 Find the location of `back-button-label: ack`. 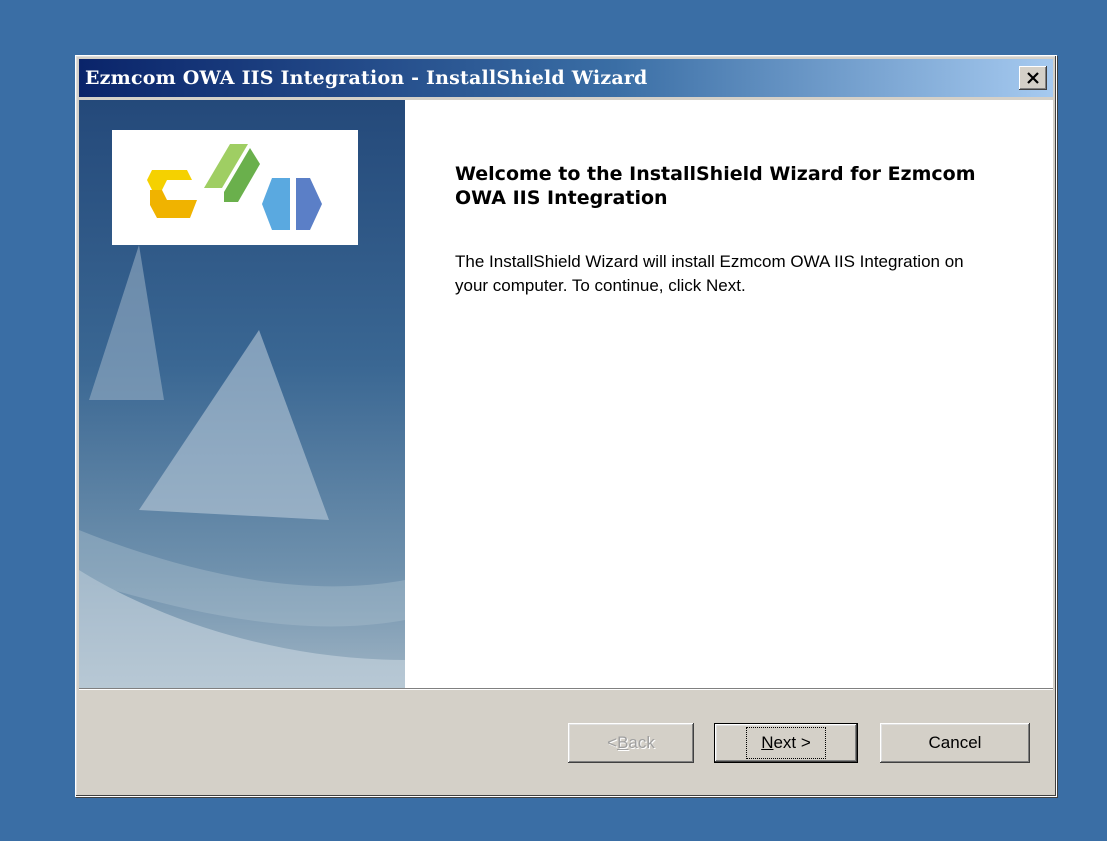

back-button-label: ack is located at coordinates (641, 742).